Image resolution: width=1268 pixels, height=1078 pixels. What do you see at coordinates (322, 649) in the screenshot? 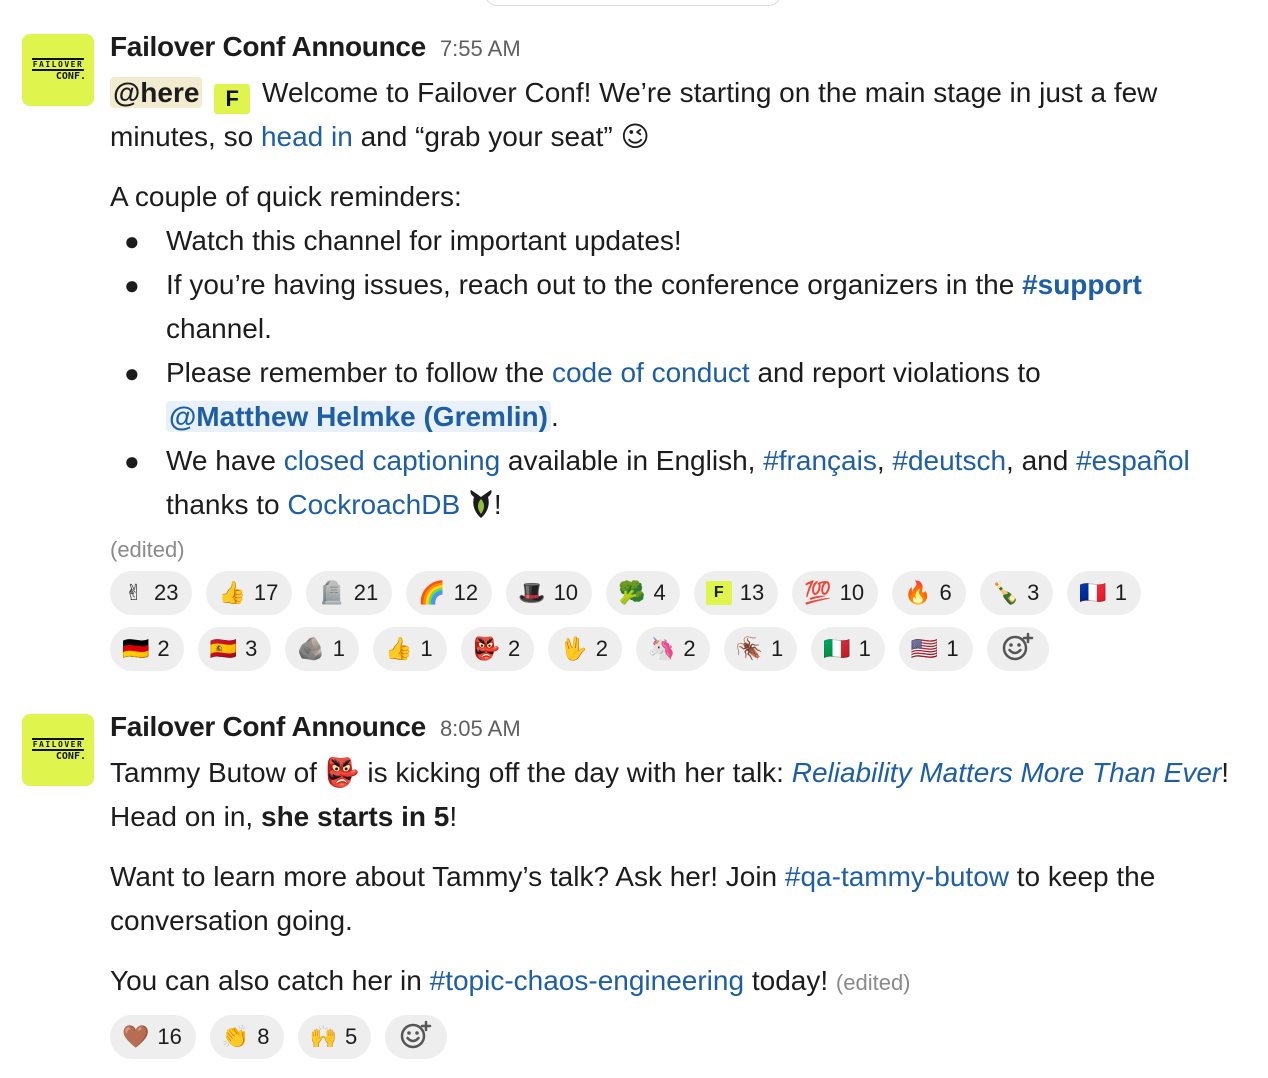
I see `reaction-pill: 🪨 1` at bounding box center [322, 649].